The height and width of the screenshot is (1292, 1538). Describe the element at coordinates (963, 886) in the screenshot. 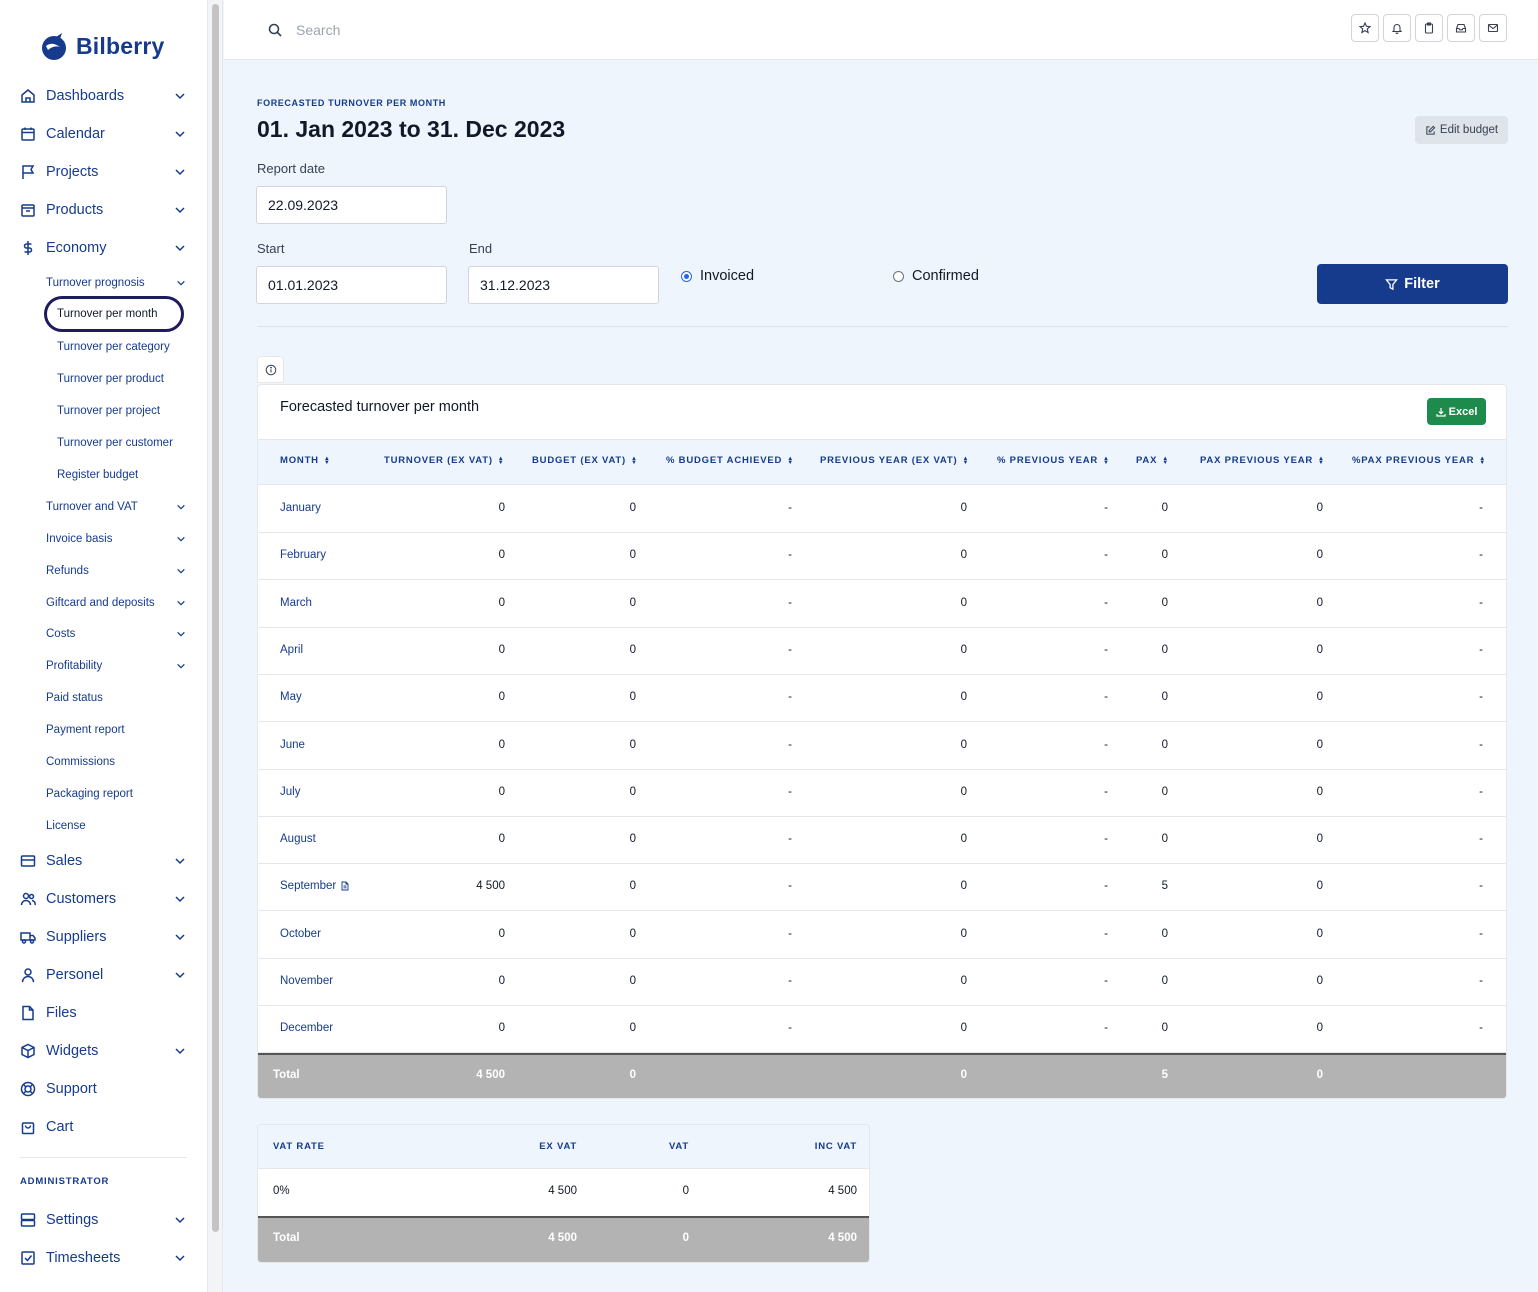

I see `cell-prev-year: 0` at that location.